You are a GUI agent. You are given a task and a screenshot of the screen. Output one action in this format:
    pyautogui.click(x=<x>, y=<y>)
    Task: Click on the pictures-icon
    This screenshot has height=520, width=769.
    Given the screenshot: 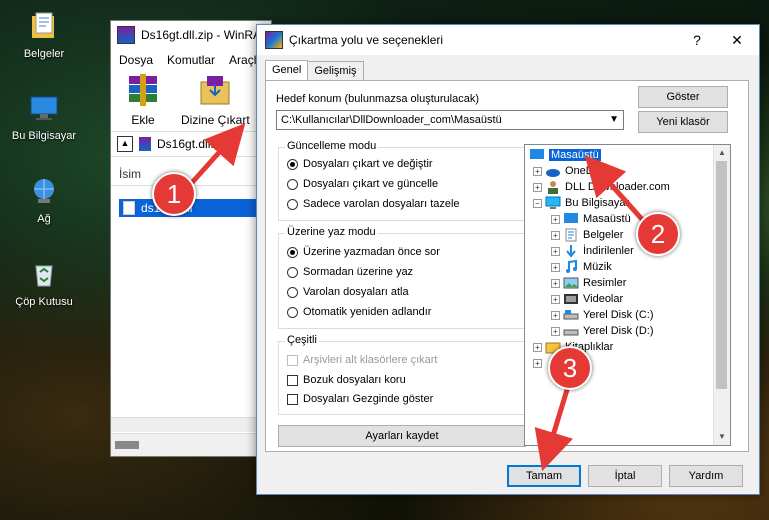 What is the action you would take?
    pyautogui.click(x=571, y=283)
    